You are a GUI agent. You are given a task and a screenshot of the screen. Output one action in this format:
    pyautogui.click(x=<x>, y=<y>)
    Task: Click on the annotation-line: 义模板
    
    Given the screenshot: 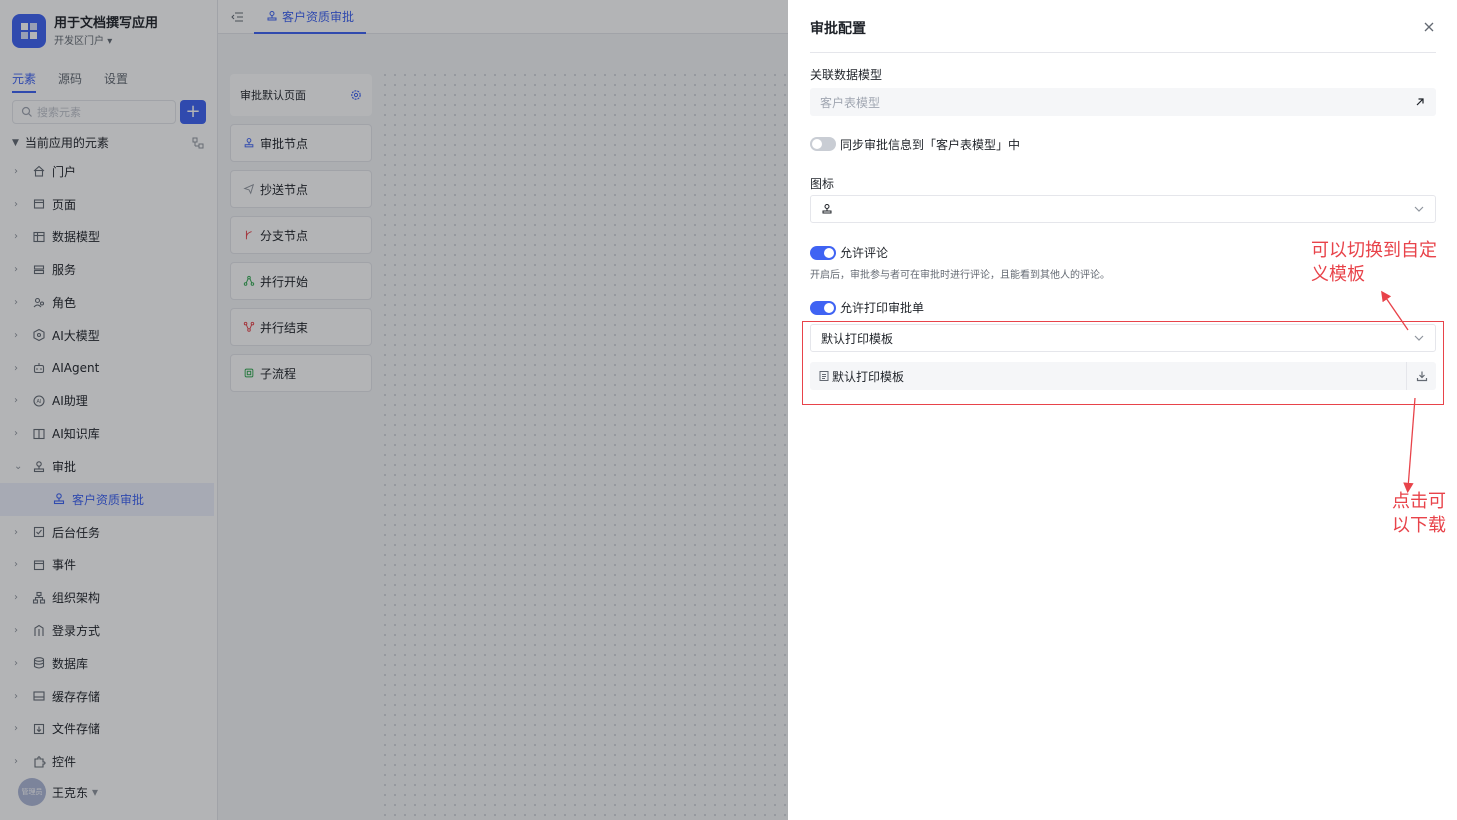 What is the action you would take?
    pyautogui.click(x=1338, y=274)
    